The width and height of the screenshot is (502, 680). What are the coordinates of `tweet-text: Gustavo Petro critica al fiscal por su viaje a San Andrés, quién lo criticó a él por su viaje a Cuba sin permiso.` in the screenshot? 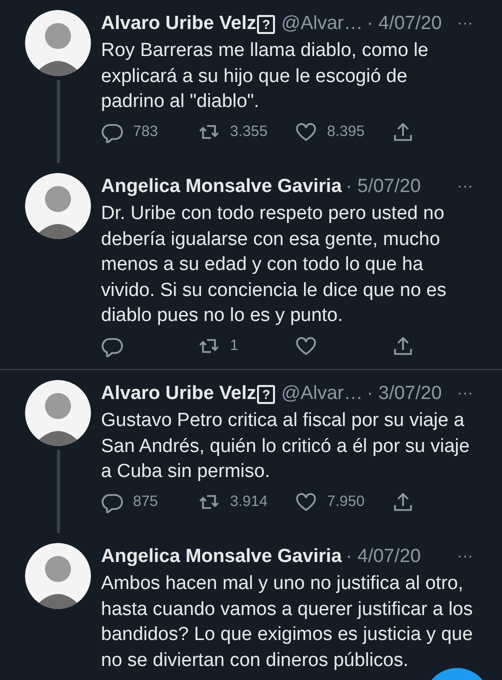 It's located at (286, 446).